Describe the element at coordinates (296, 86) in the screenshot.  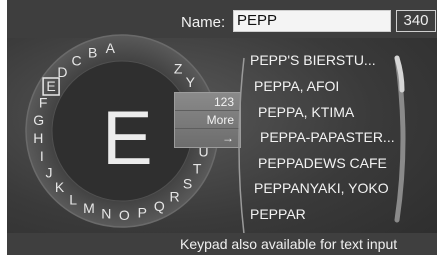
I see `result-item: PEPPA, AFOI` at that location.